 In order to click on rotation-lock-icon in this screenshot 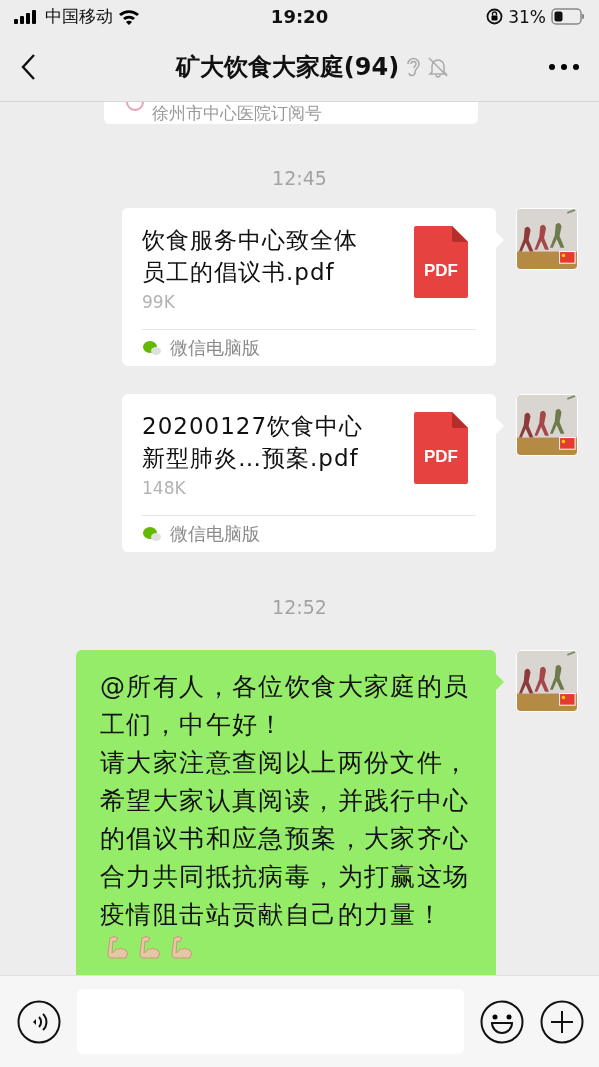, I will do `click(495, 16)`.